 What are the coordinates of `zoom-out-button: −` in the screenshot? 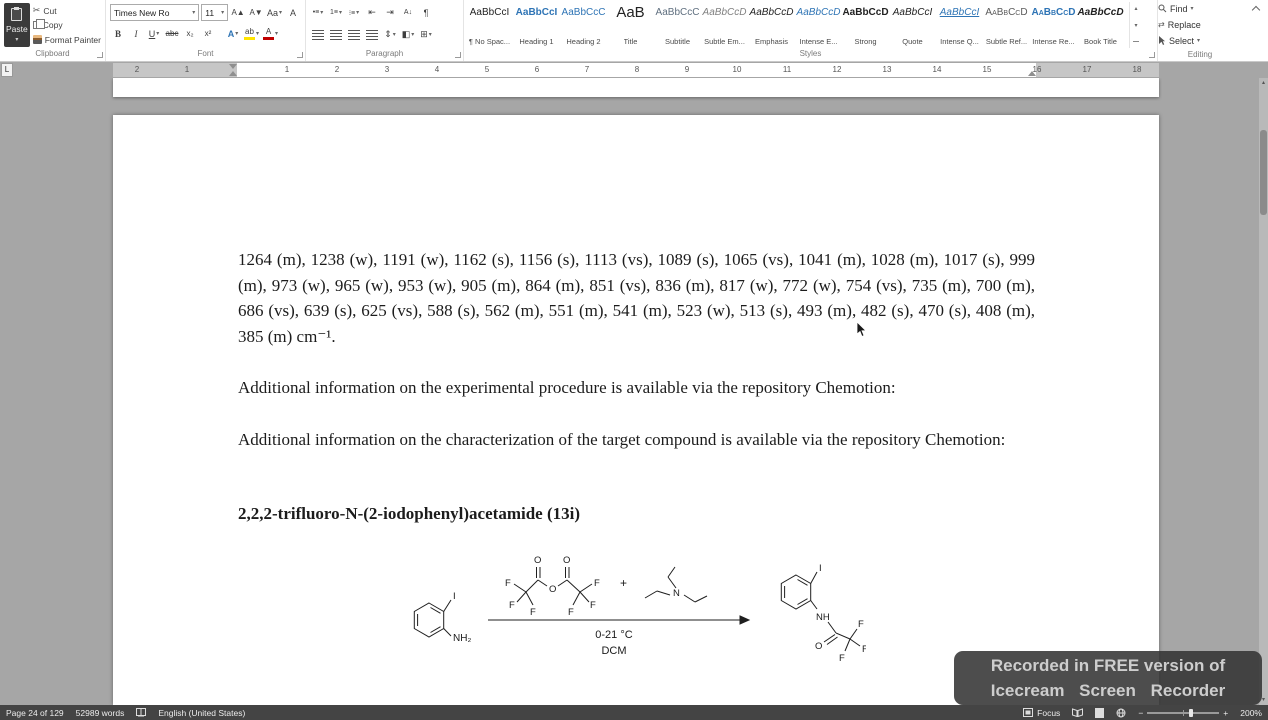 It's located at (1137, 713).